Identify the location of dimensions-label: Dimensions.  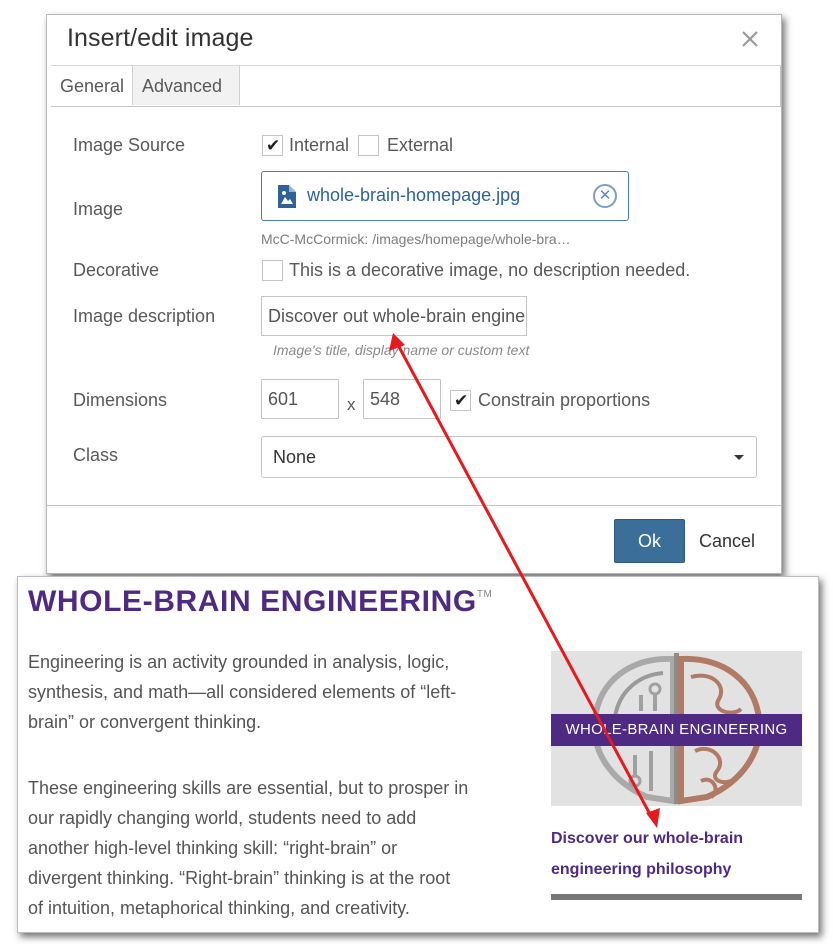
(120, 400).